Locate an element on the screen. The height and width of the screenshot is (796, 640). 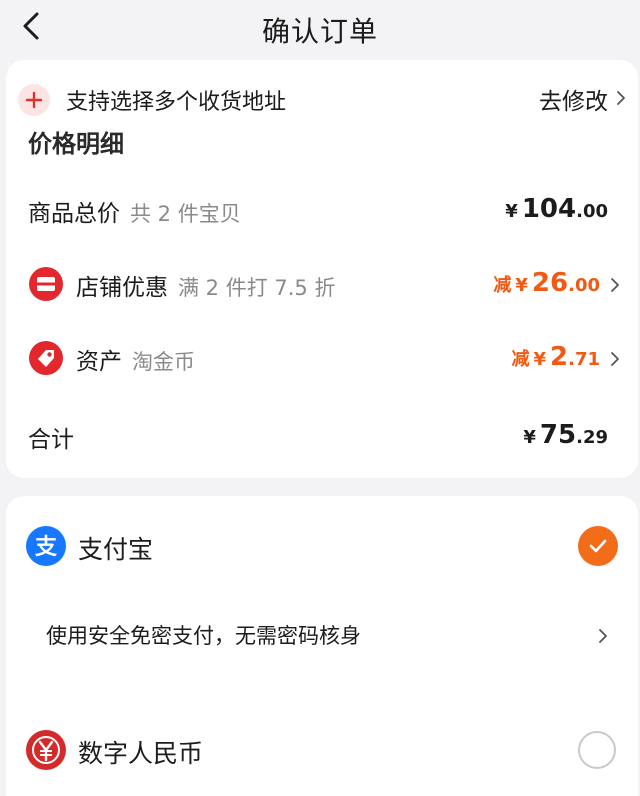
shop-discount-label: 店铺优惠满 2 件打 7.5 折 is located at coordinates (206, 288).